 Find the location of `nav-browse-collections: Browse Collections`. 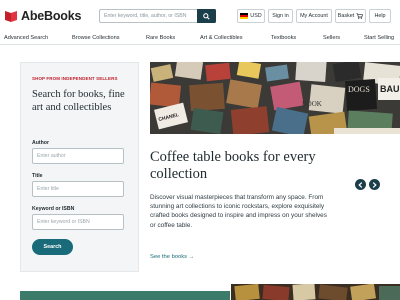

nav-browse-collections: Browse Collections is located at coordinates (96, 38).